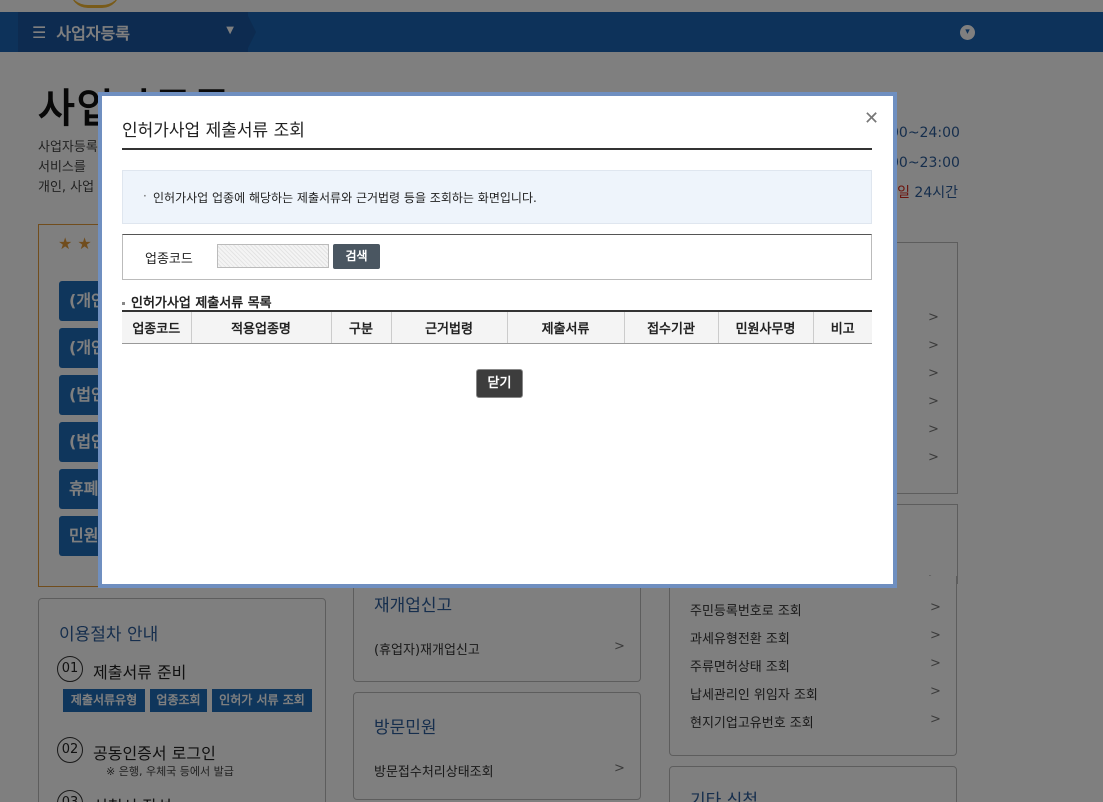 The width and height of the screenshot is (1103, 802). Describe the element at coordinates (261, 327) in the screenshot. I see `column-header: 적용업종명` at that location.